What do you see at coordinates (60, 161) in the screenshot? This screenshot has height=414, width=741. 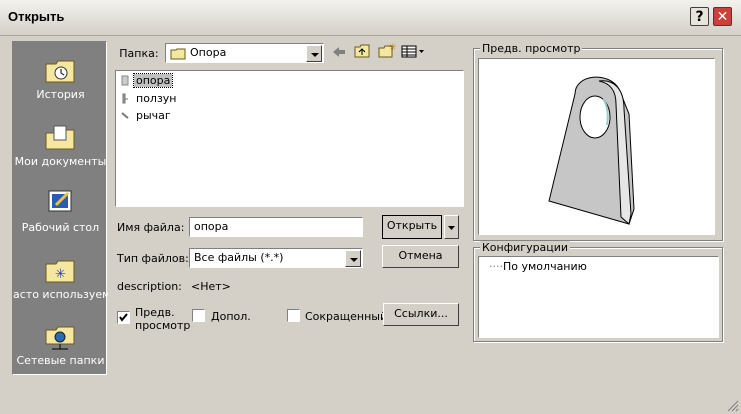 I see `place-my-documents-label: Мои документы` at bounding box center [60, 161].